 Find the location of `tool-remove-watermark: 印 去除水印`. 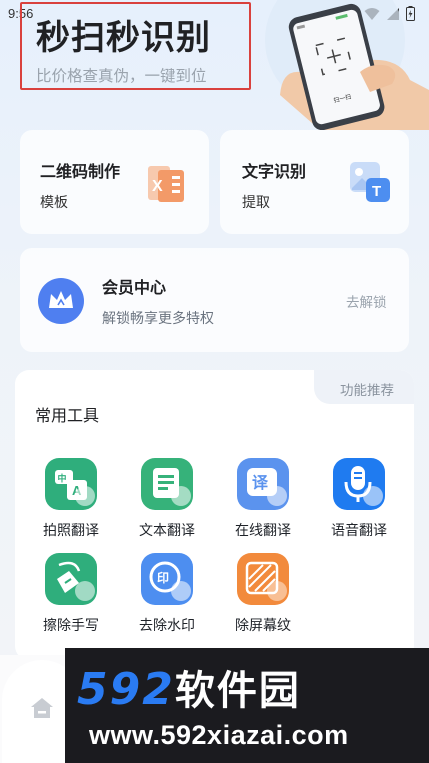

tool-remove-watermark: 印 去除水印 is located at coordinates (169, 595).